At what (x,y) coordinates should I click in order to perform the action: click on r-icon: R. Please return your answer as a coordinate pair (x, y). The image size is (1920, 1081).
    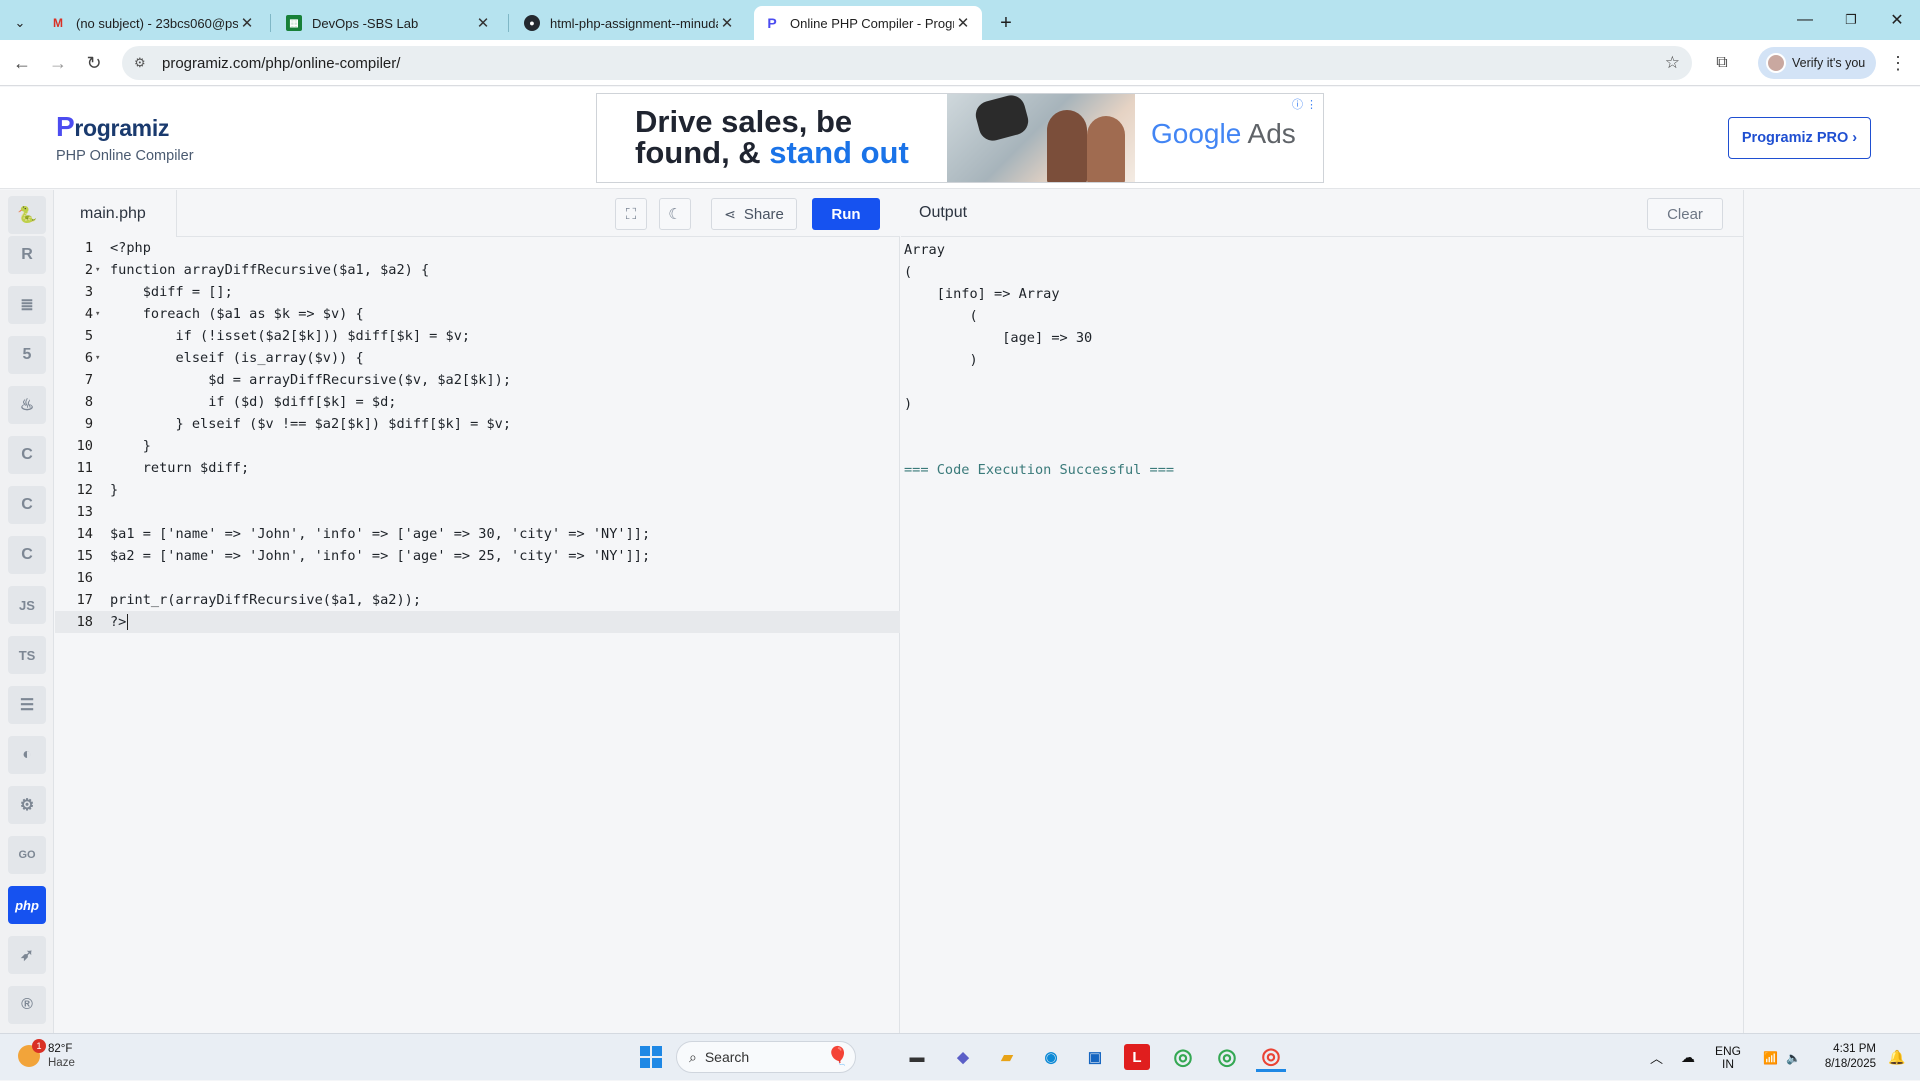
    Looking at the image, I should click on (27, 255).